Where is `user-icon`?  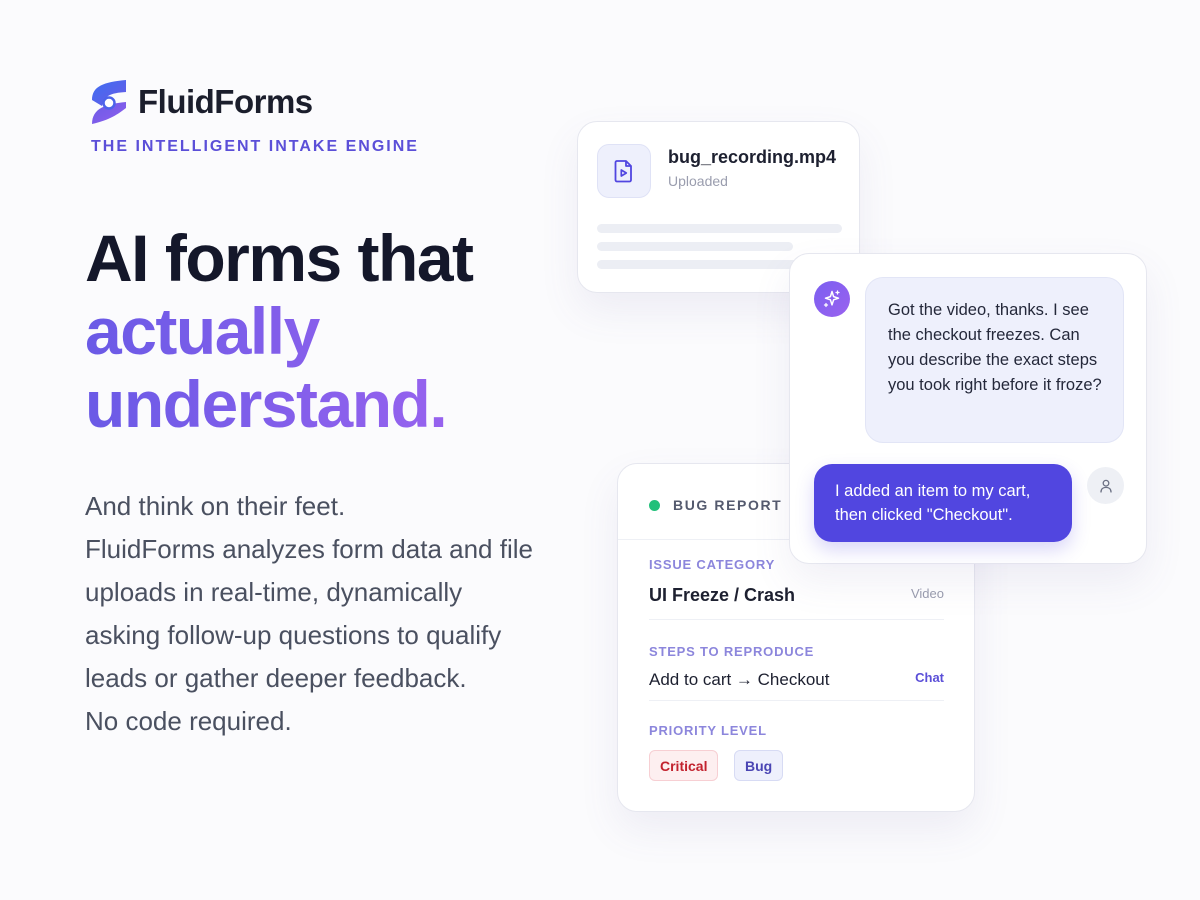
user-icon is located at coordinates (1105, 486).